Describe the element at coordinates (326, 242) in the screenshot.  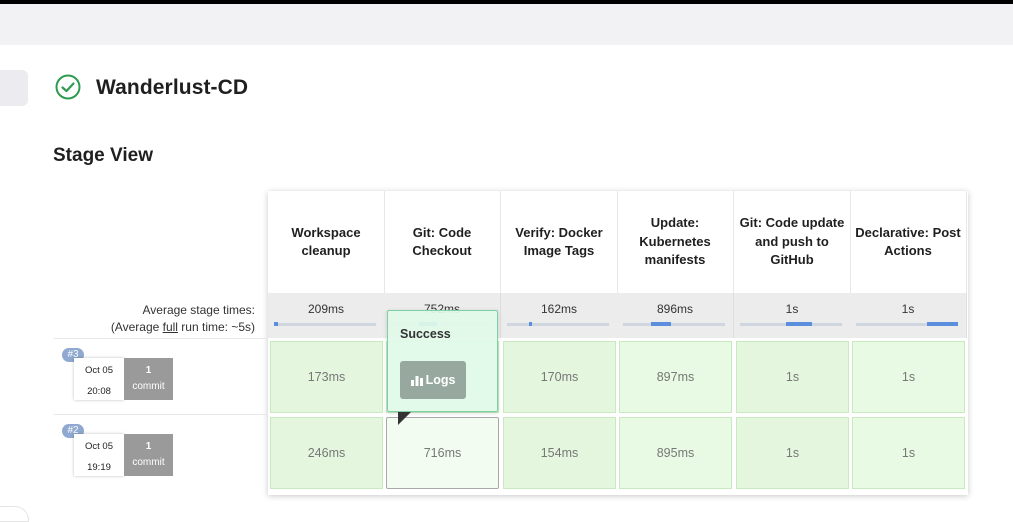
I see `stage-header: Workspace cleanup` at that location.